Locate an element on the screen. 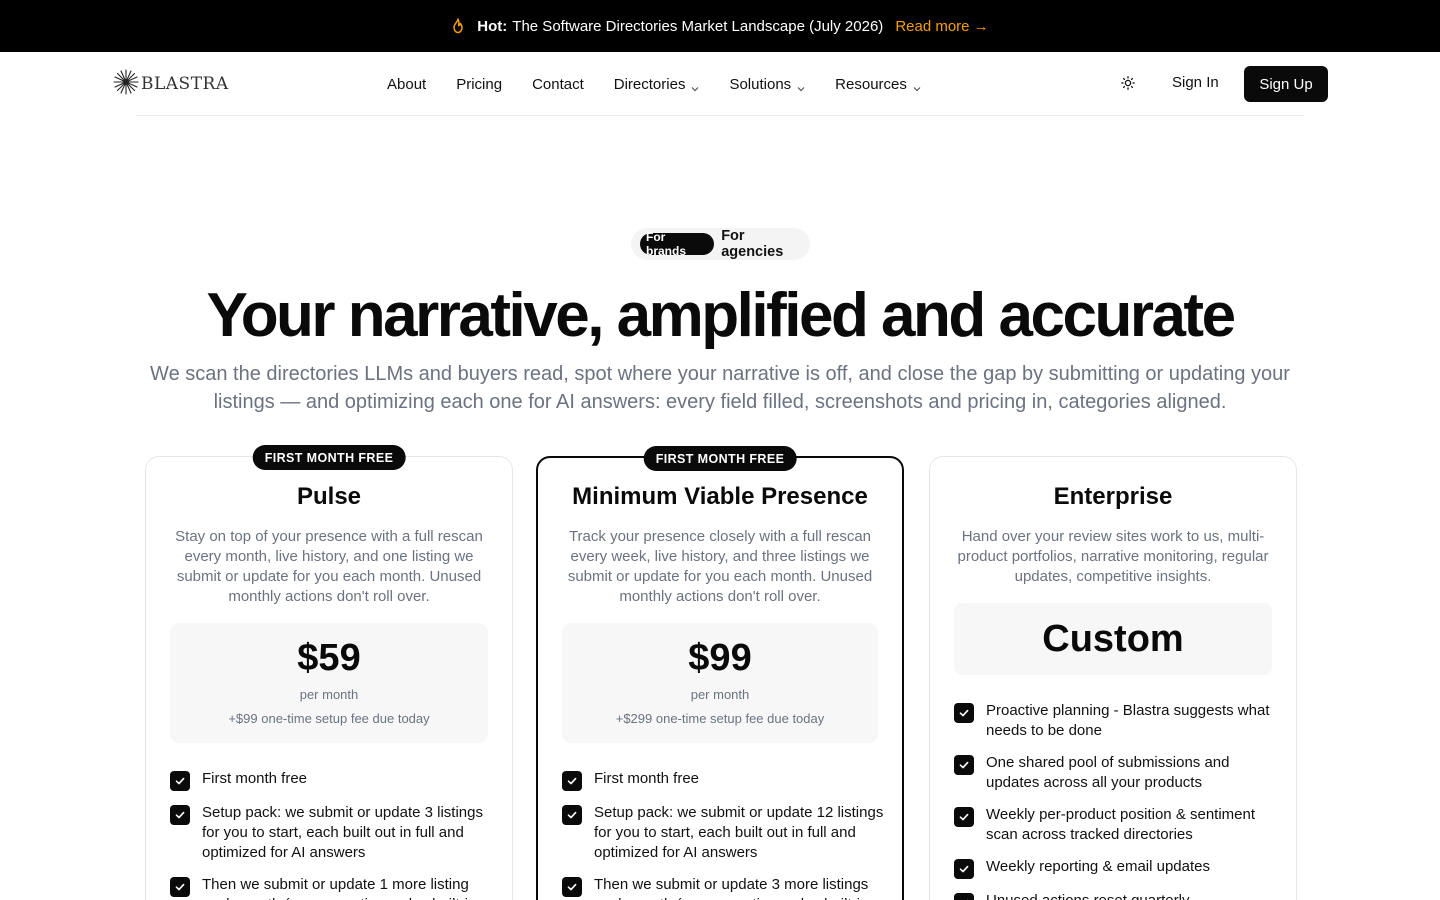 Image resolution: width=1440 pixels, height=900 pixels. nav-solutions-label: Solutions is located at coordinates (760, 84).